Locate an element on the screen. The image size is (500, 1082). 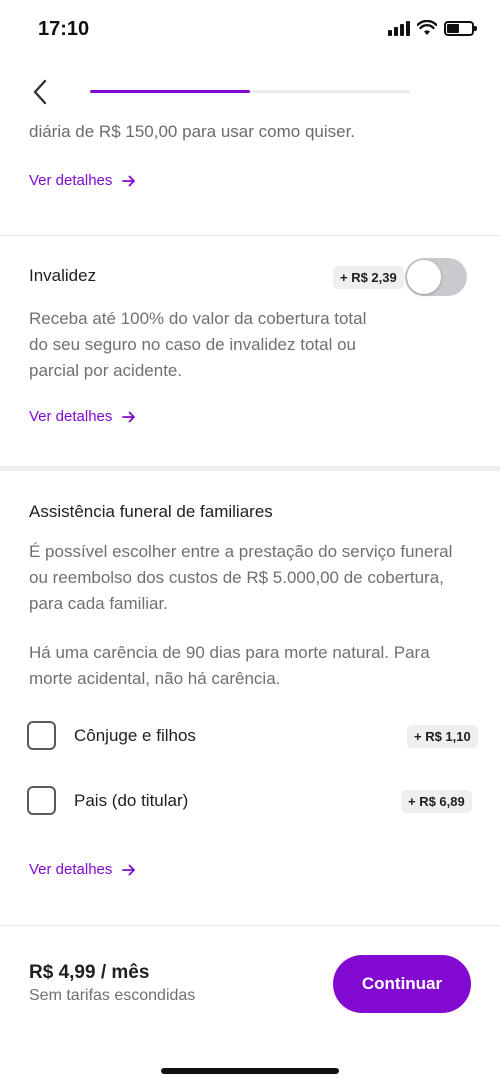
progress-bar is located at coordinates (250, 91).